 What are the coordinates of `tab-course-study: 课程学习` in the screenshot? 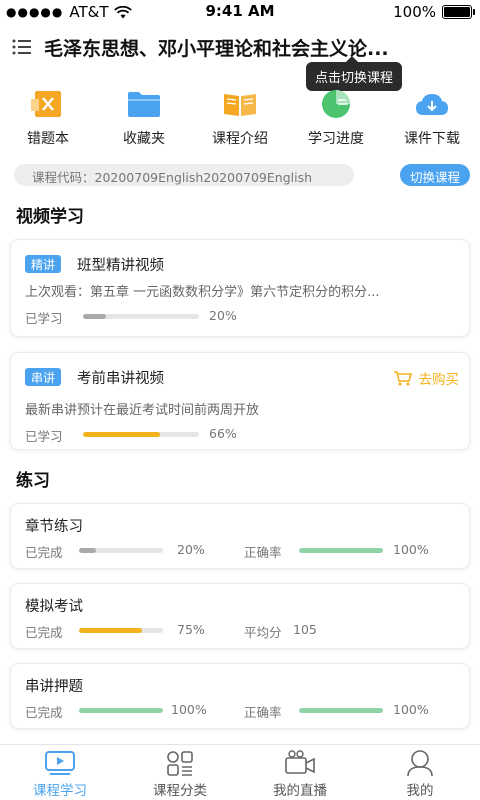 It's located at (60, 772).